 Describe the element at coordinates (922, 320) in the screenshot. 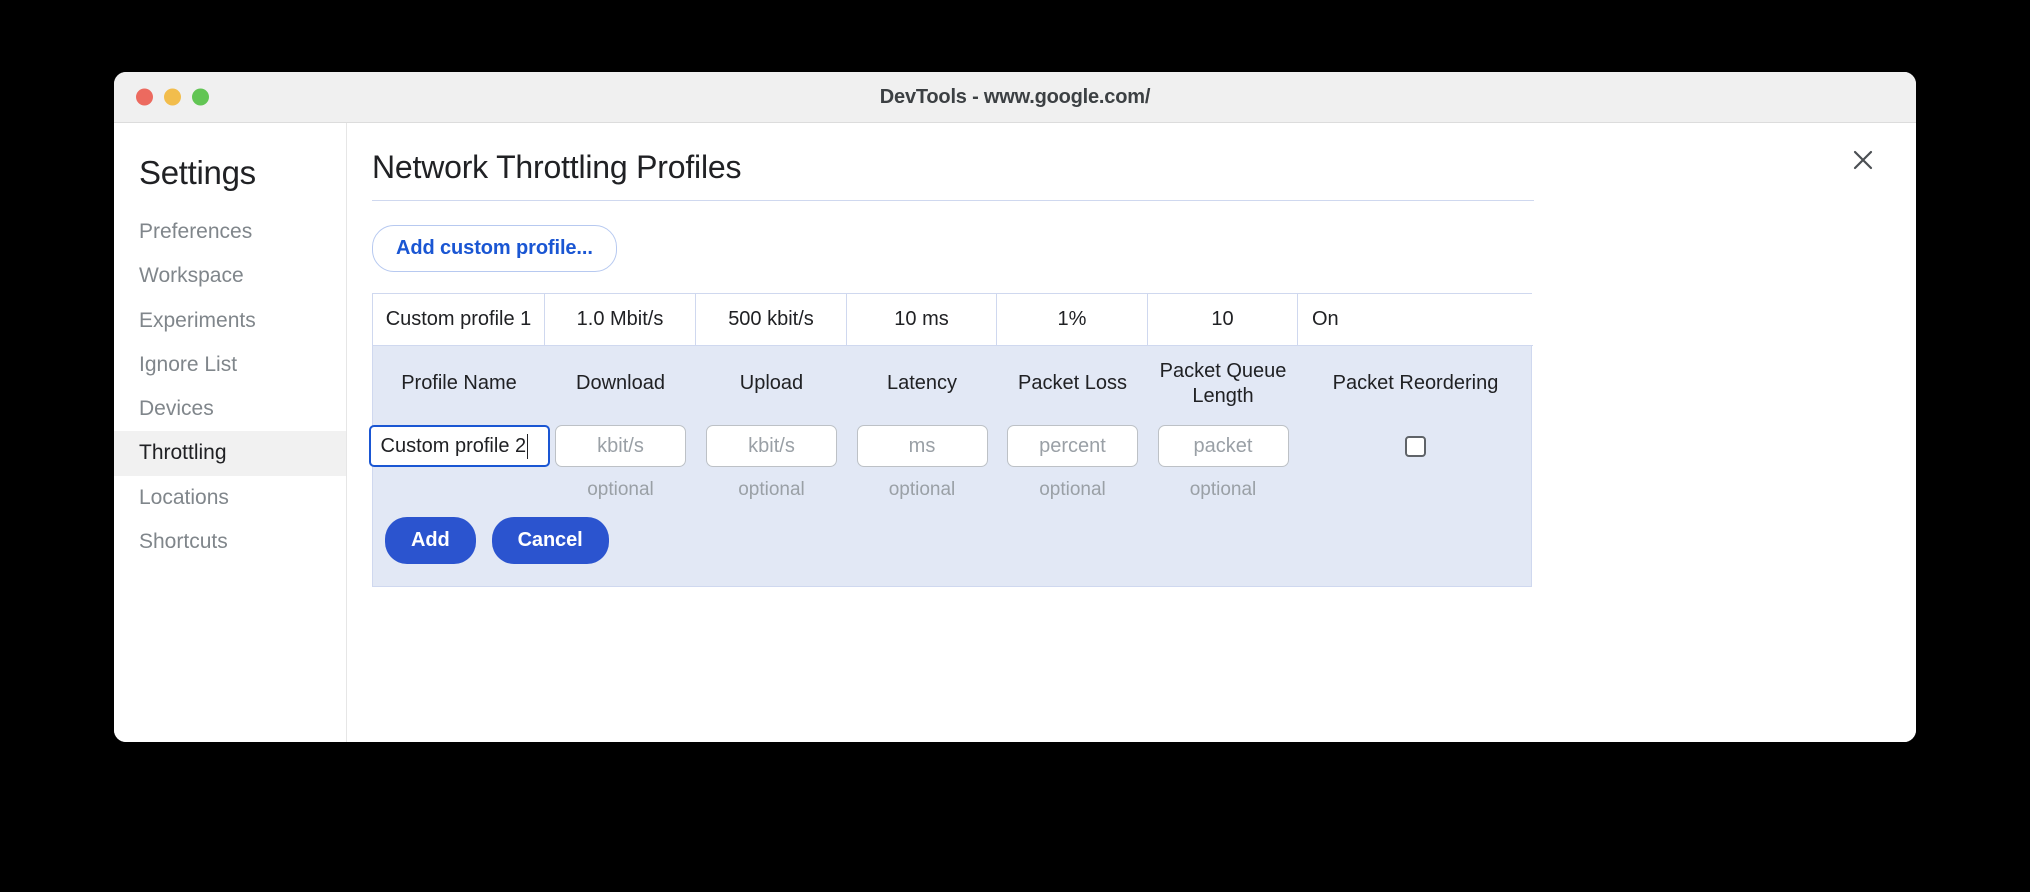

I see `cell-latency: 10 ms` at that location.